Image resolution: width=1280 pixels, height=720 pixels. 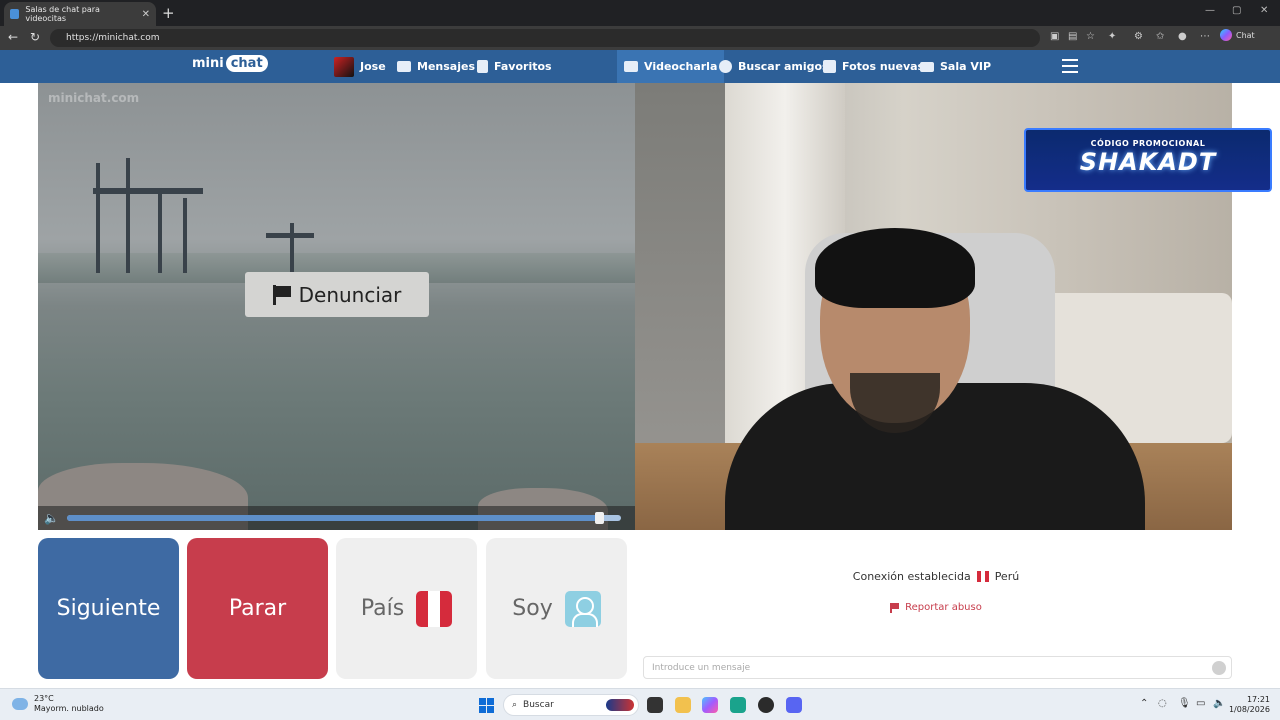 I want to click on discord-icon, so click(x=794, y=705).